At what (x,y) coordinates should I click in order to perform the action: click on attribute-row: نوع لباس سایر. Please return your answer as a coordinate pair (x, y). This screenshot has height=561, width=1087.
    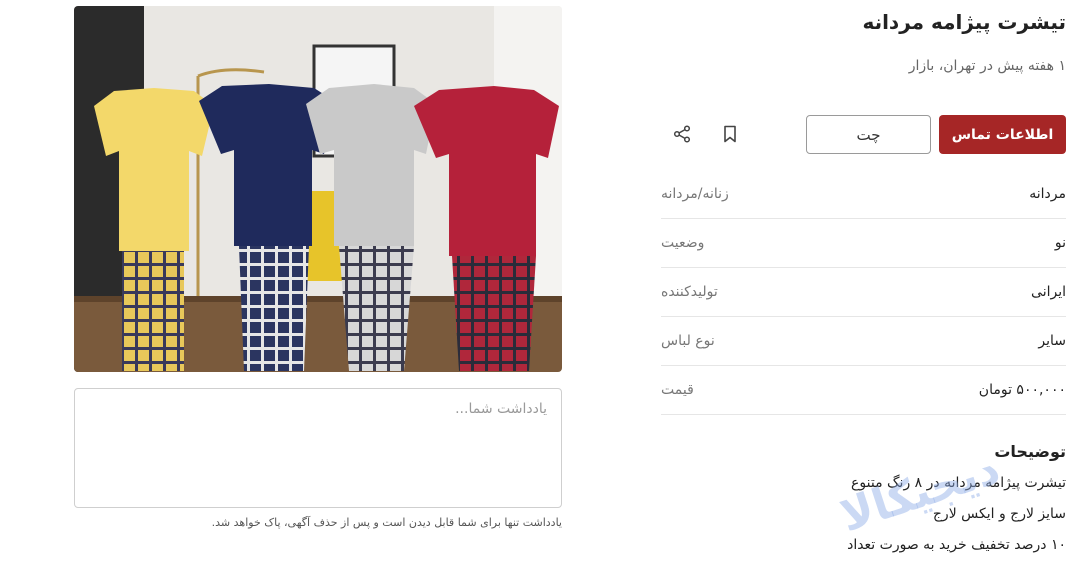
    Looking at the image, I should click on (863, 341).